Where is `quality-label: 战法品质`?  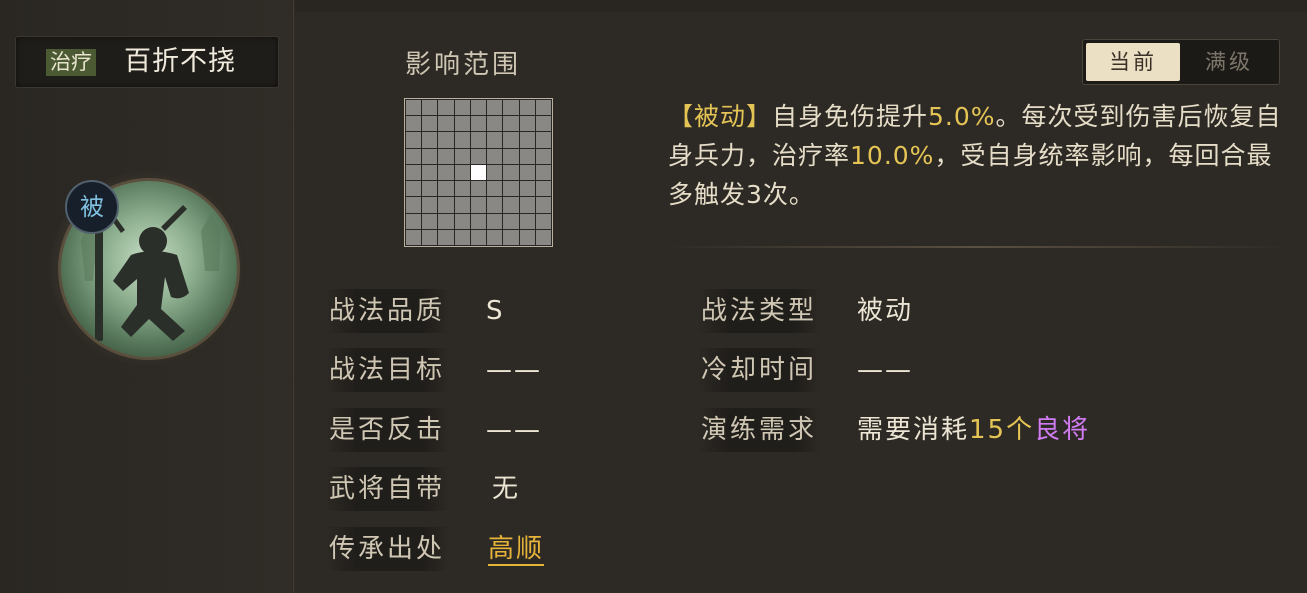
quality-label: 战法品质 is located at coordinates (387, 311).